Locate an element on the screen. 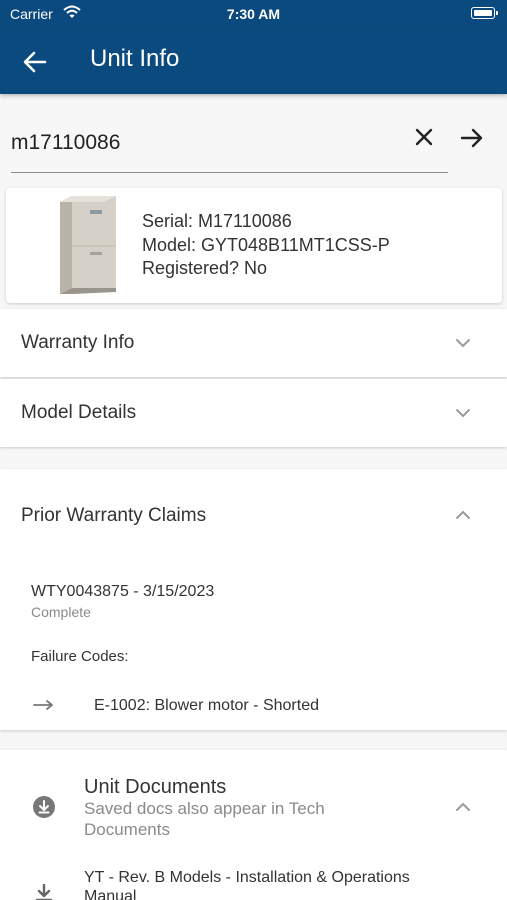 The width and height of the screenshot is (507, 900). claim-id-date: WTY0043875 - 3/15/2023 is located at coordinates (122, 592).